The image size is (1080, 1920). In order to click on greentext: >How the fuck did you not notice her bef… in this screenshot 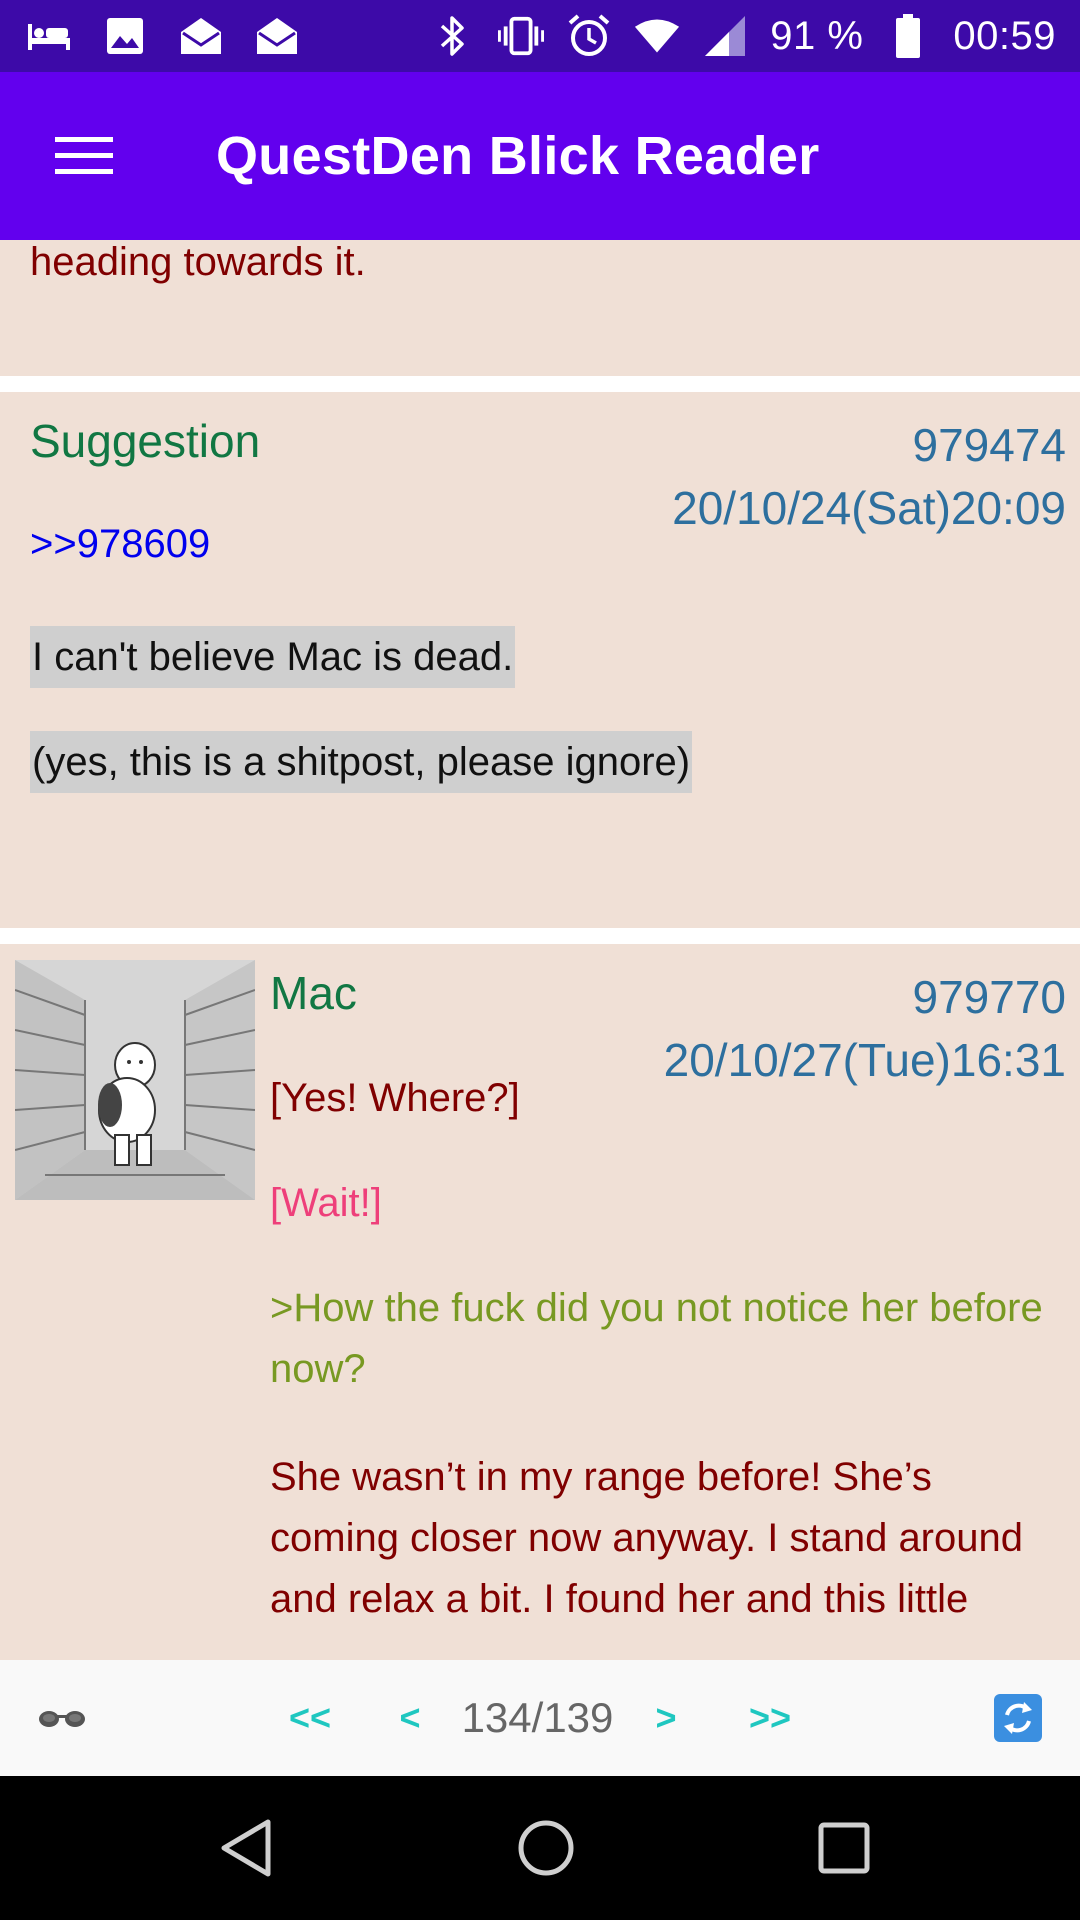, I will do `click(656, 1338)`.